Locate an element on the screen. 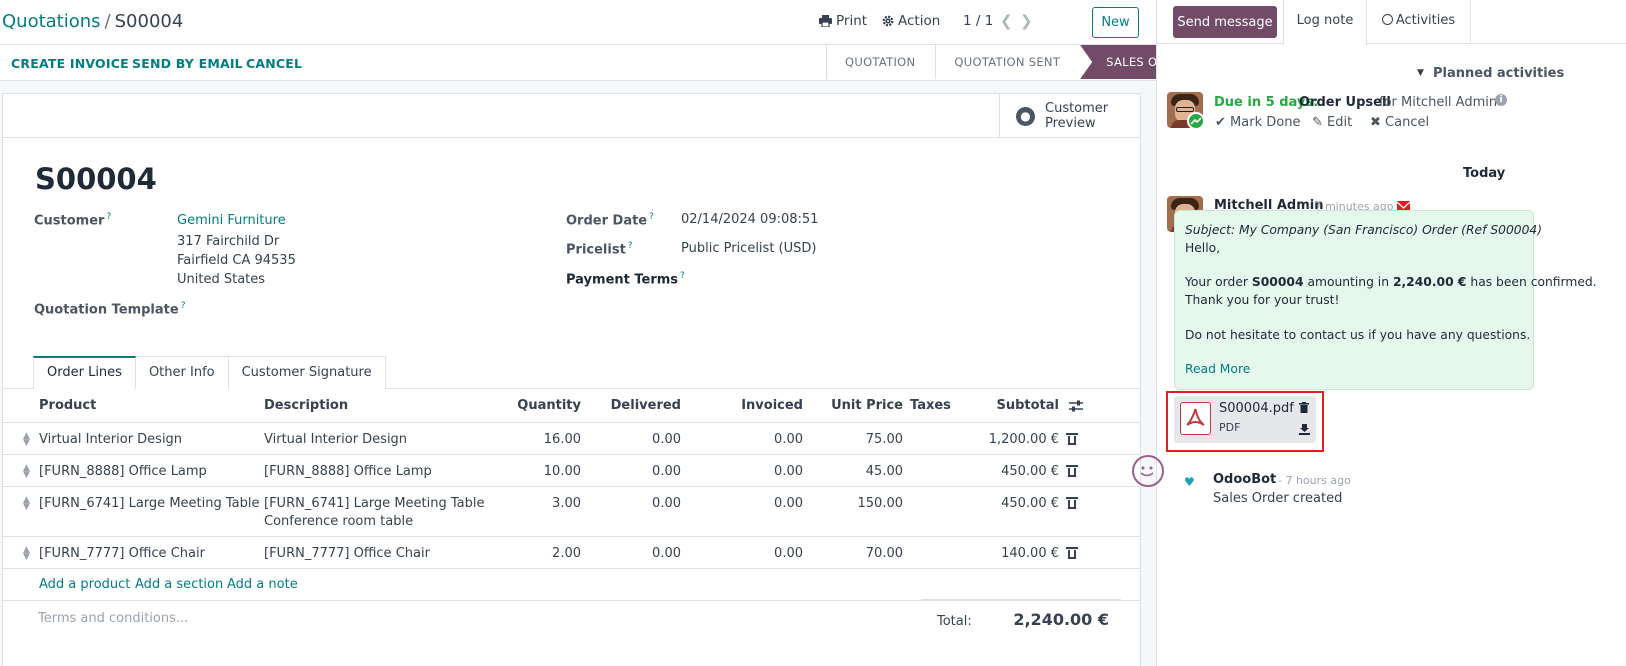 The width and height of the screenshot is (1626, 666). cancel-order-button: CANCEL is located at coordinates (274, 63).